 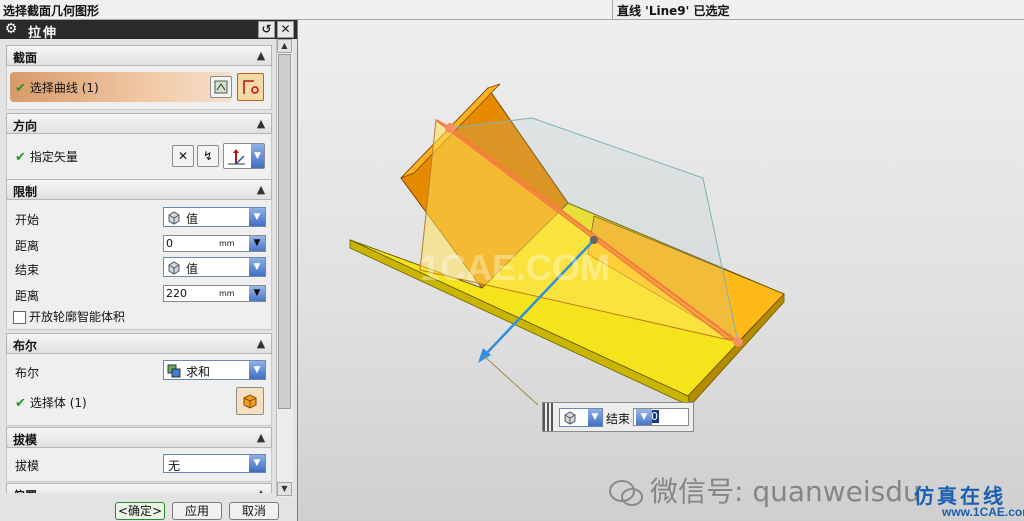 I want to click on offset-header-label: 偏置, so click(x=25, y=490).